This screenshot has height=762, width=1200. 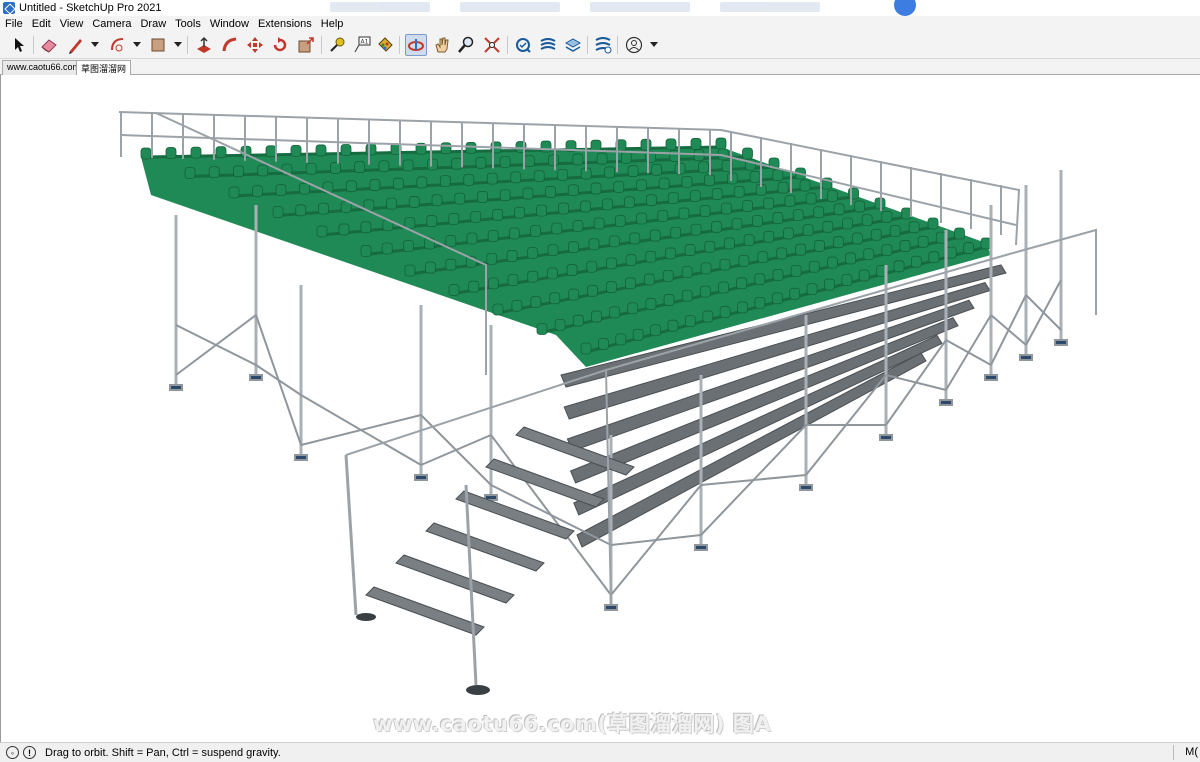 What do you see at coordinates (640, 7) in the screenshot?
I see `faded-tab` at bounding box center [640, 7].